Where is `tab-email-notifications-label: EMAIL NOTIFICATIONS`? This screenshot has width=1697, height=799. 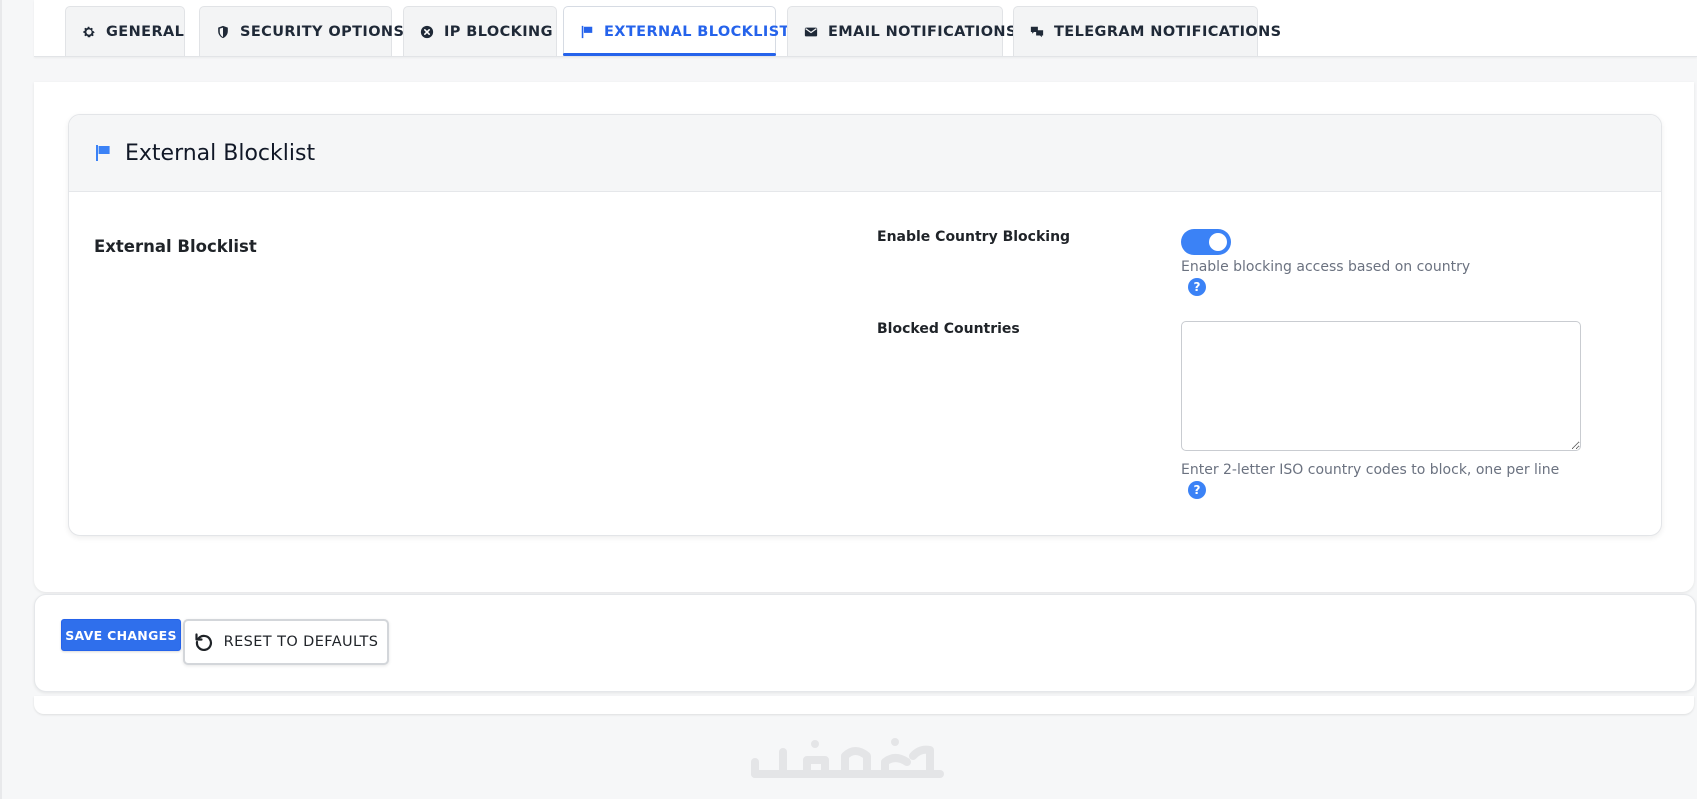
tab-email-notifications-label: EMAIL NOTIFICATIONS is located at coordinates (922, 31).